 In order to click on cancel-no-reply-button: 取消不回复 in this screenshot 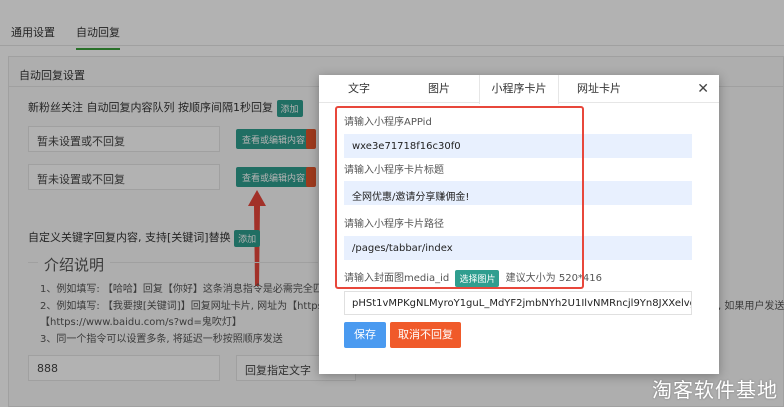, I will do `click(425, 335)`.